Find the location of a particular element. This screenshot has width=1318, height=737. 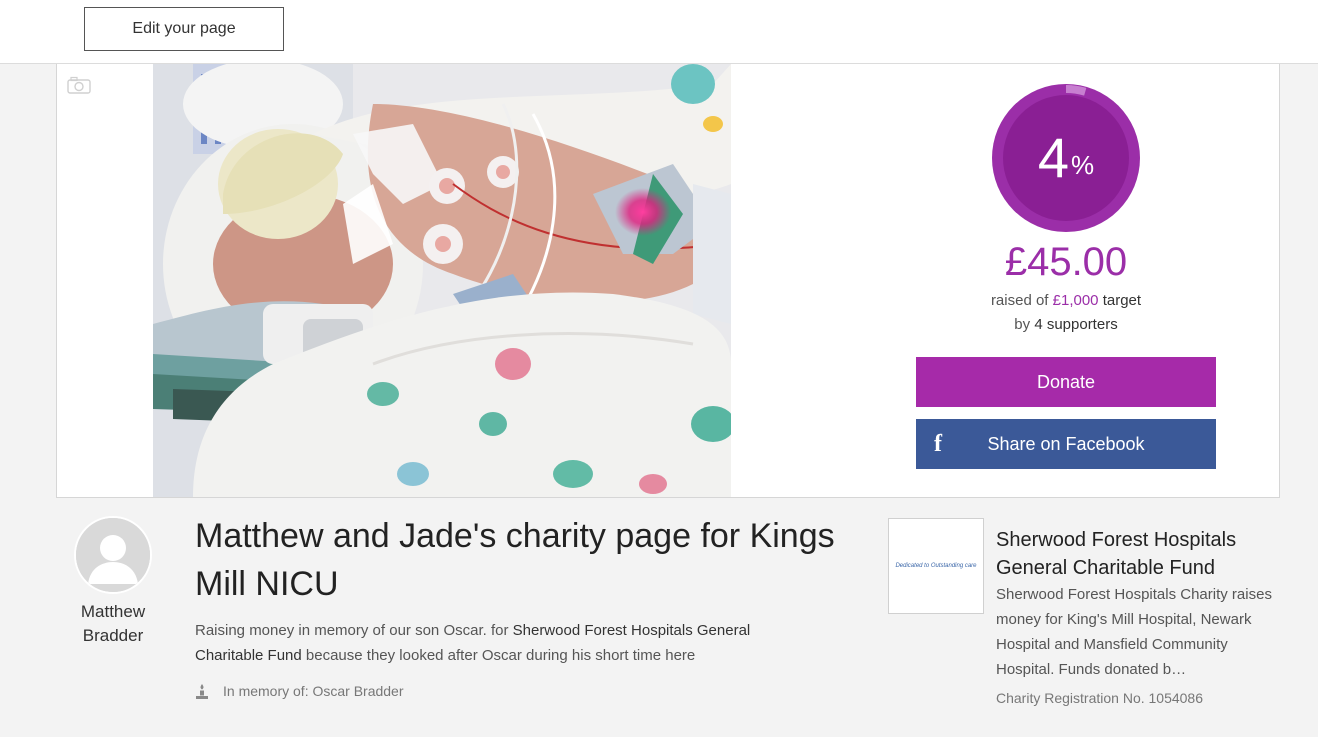

page-owner: Matthew Bradder is located at coordinates (113, 582).